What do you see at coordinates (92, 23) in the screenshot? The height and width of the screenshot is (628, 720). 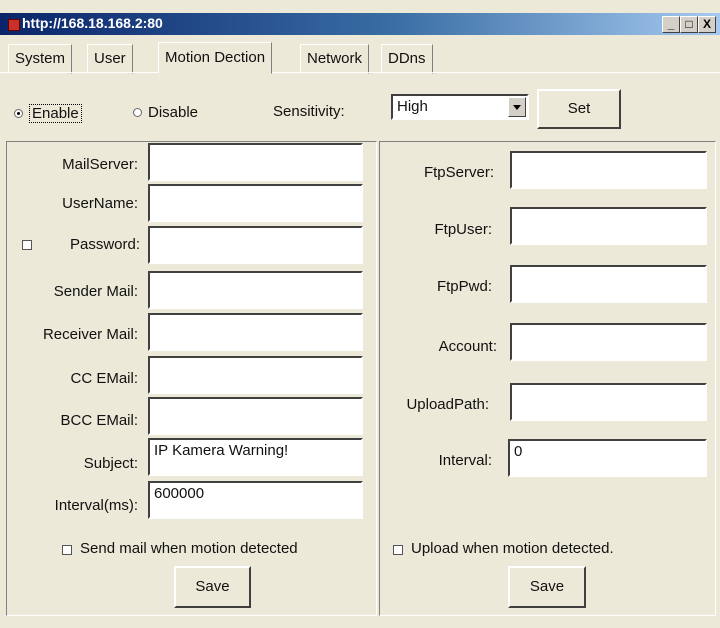 I see `window-title: http://168.18.168.2:80` at bounding box center [92, 23].